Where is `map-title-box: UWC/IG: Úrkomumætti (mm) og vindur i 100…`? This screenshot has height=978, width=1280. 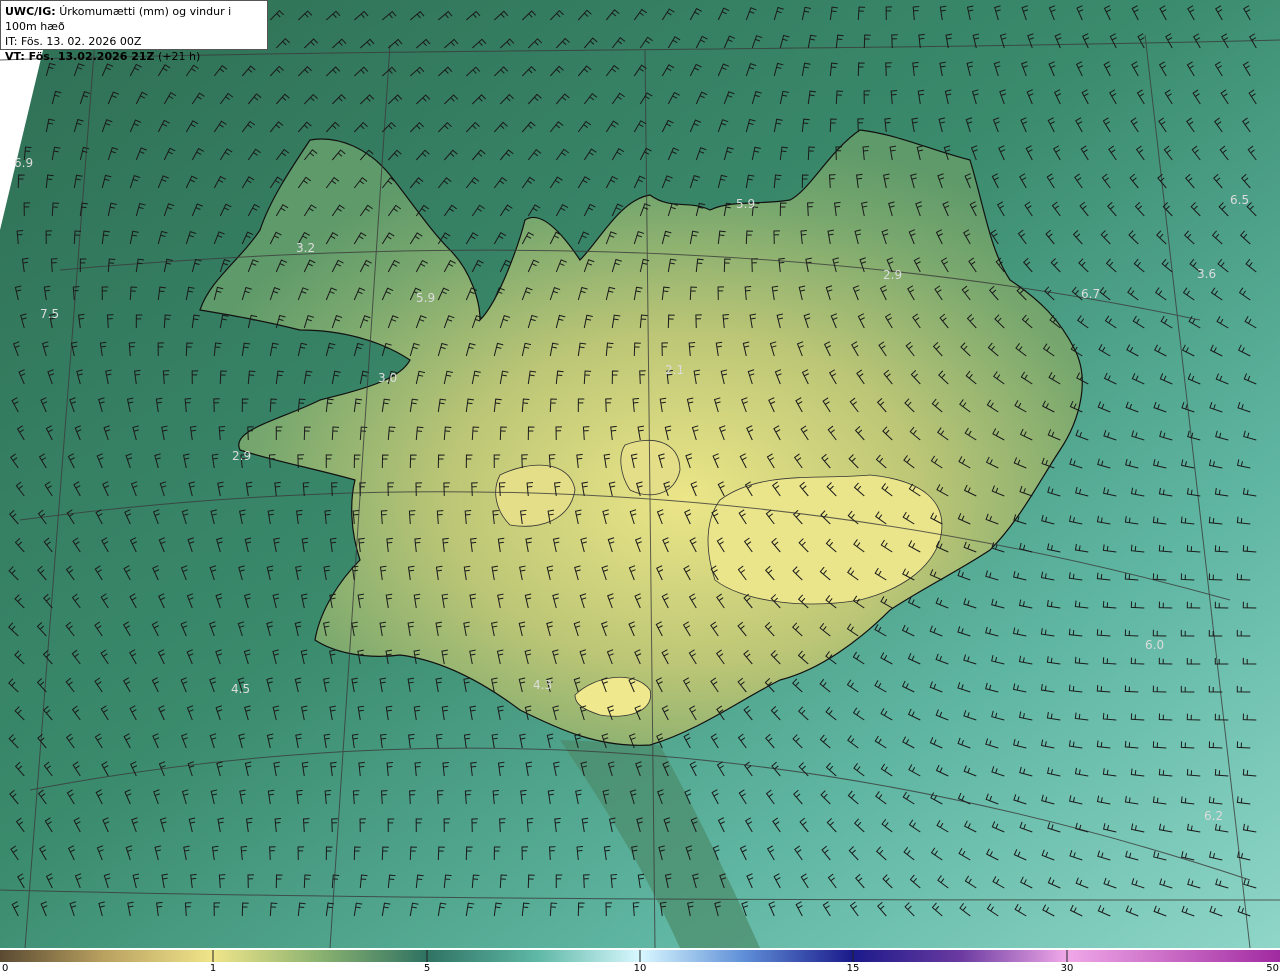
map-title-box: UWC/IG: Úrkomumætti (mm) og vindur i 100… is located at coordinates (134, 31).